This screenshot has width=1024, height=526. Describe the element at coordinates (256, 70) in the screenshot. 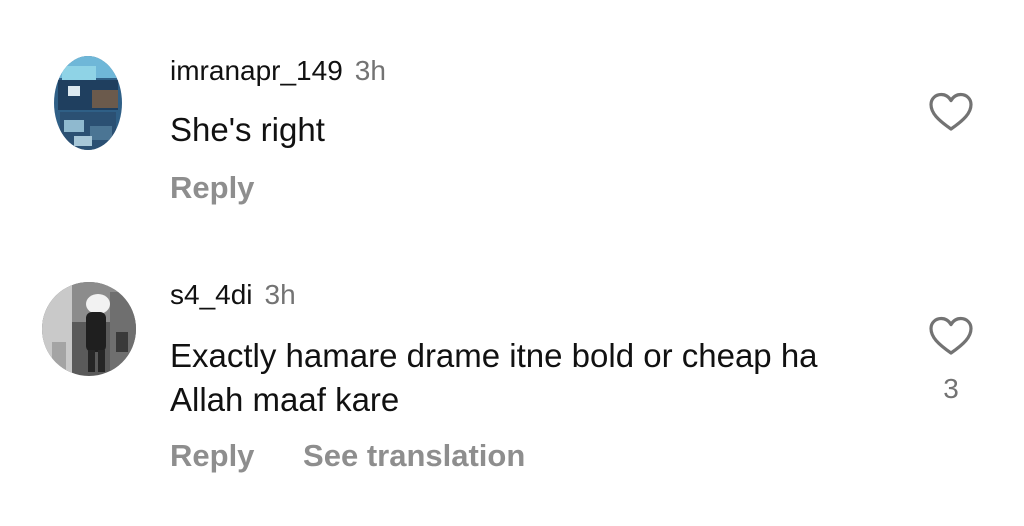

I see `comment-username: imranapr_149` at that location.